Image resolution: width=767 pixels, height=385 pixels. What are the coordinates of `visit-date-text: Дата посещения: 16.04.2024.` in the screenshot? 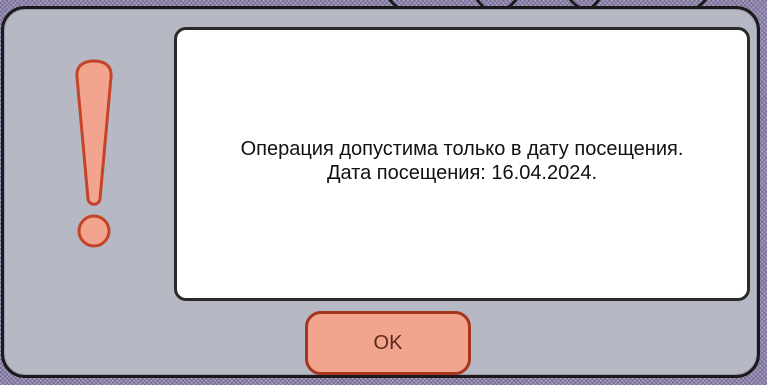 It's located at (462, 173).